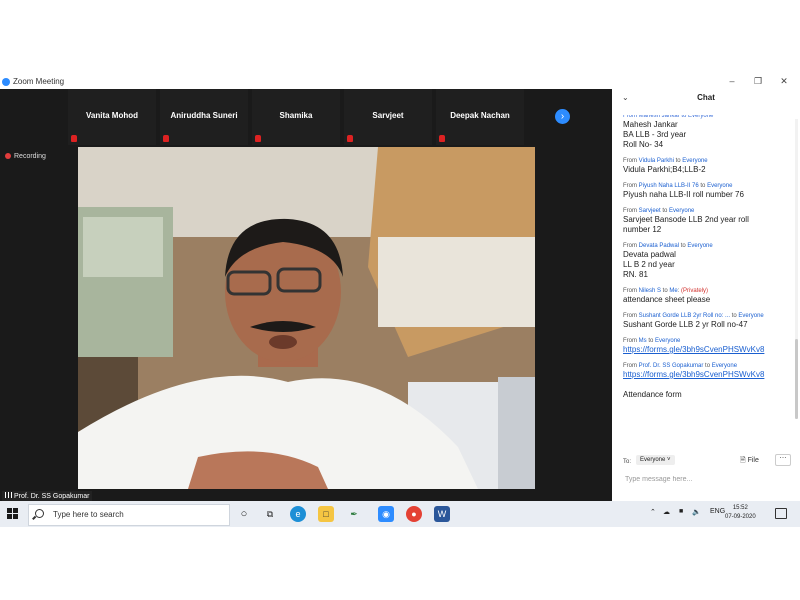 The image size is (800, 600). I want to click on participant-tile: Aniruddha Suneri, so click(204, 117).